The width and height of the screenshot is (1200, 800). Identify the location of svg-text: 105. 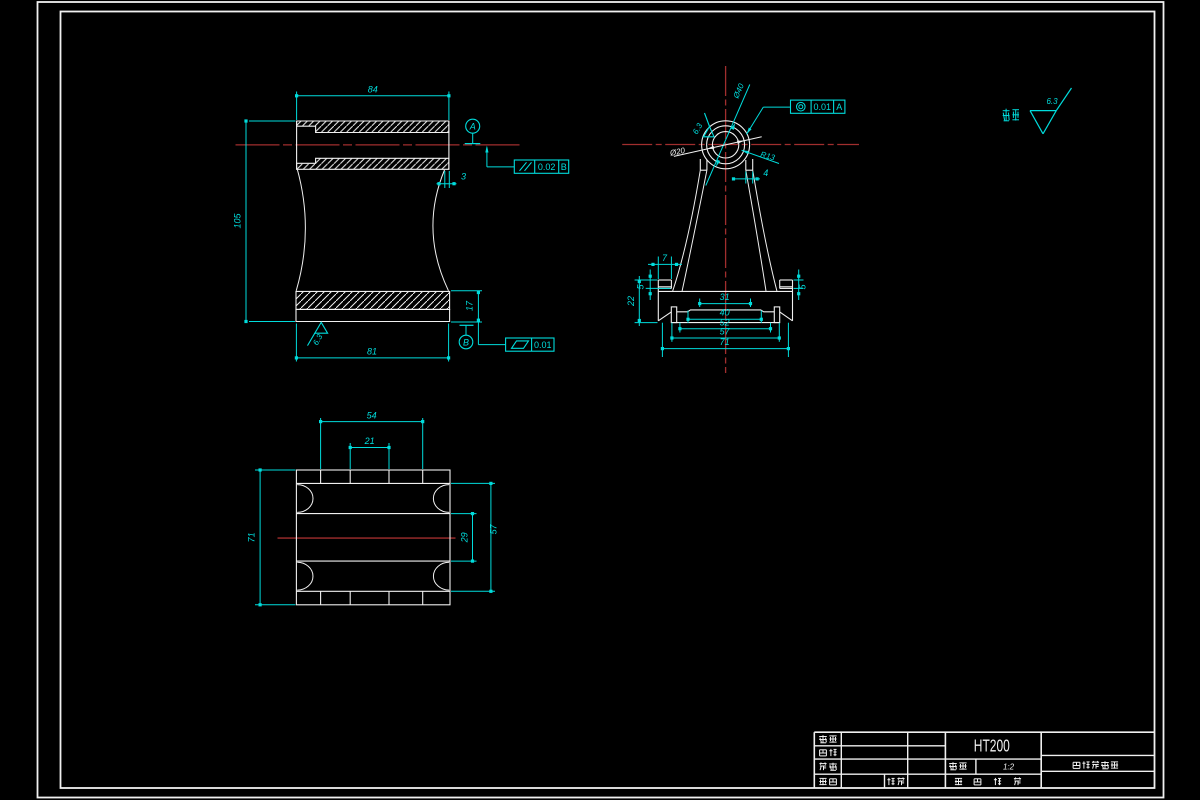
(238, 221).